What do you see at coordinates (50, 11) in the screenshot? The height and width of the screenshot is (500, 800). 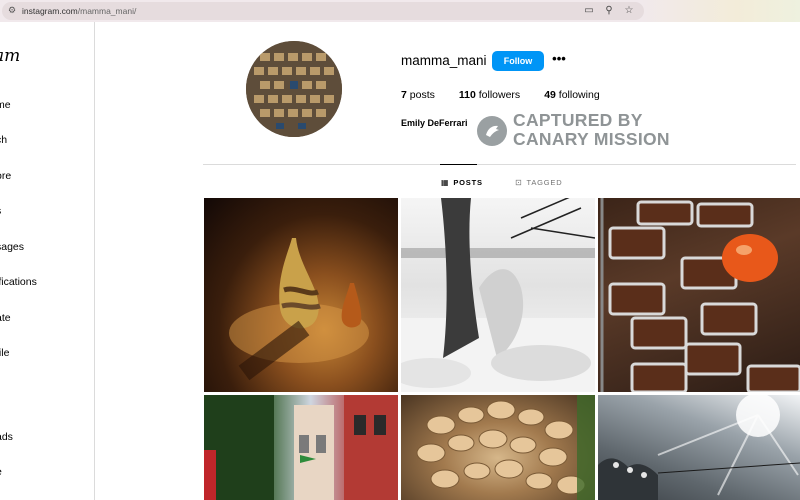 I see `url-host: instagram.com` at bounding box center [50, 11].